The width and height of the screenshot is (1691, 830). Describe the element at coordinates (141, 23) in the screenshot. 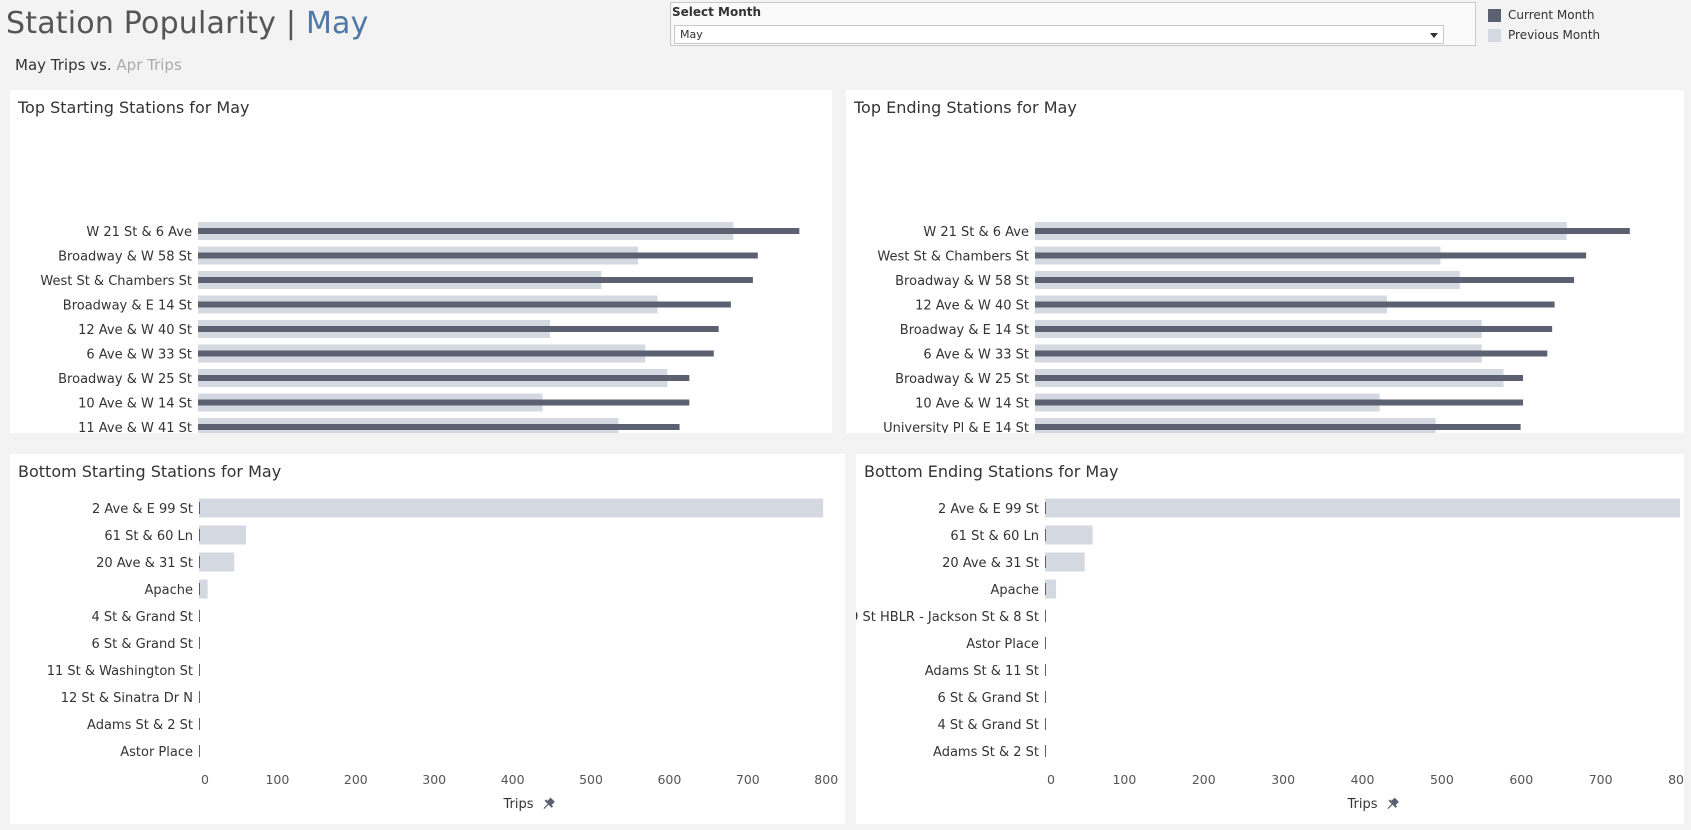

I see `title-text: Station Popularity` at that location.